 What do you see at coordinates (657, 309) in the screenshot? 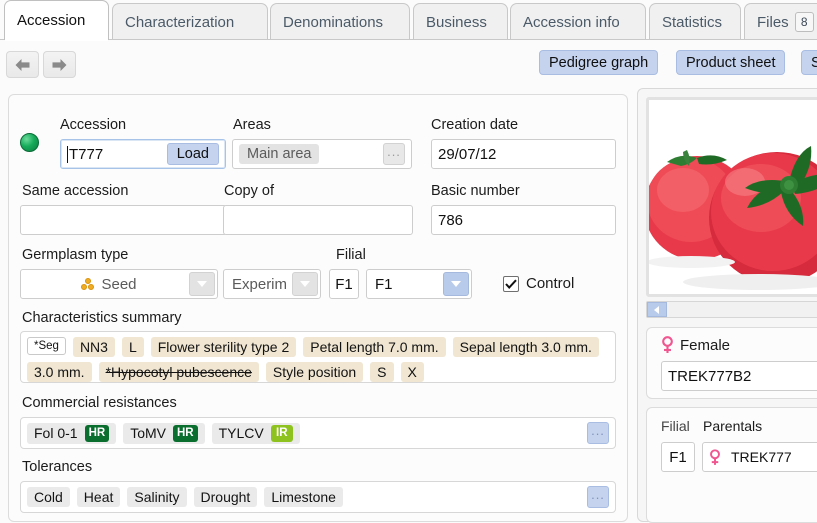
I see `scroll-left-button` at bounding box center [657, 309].